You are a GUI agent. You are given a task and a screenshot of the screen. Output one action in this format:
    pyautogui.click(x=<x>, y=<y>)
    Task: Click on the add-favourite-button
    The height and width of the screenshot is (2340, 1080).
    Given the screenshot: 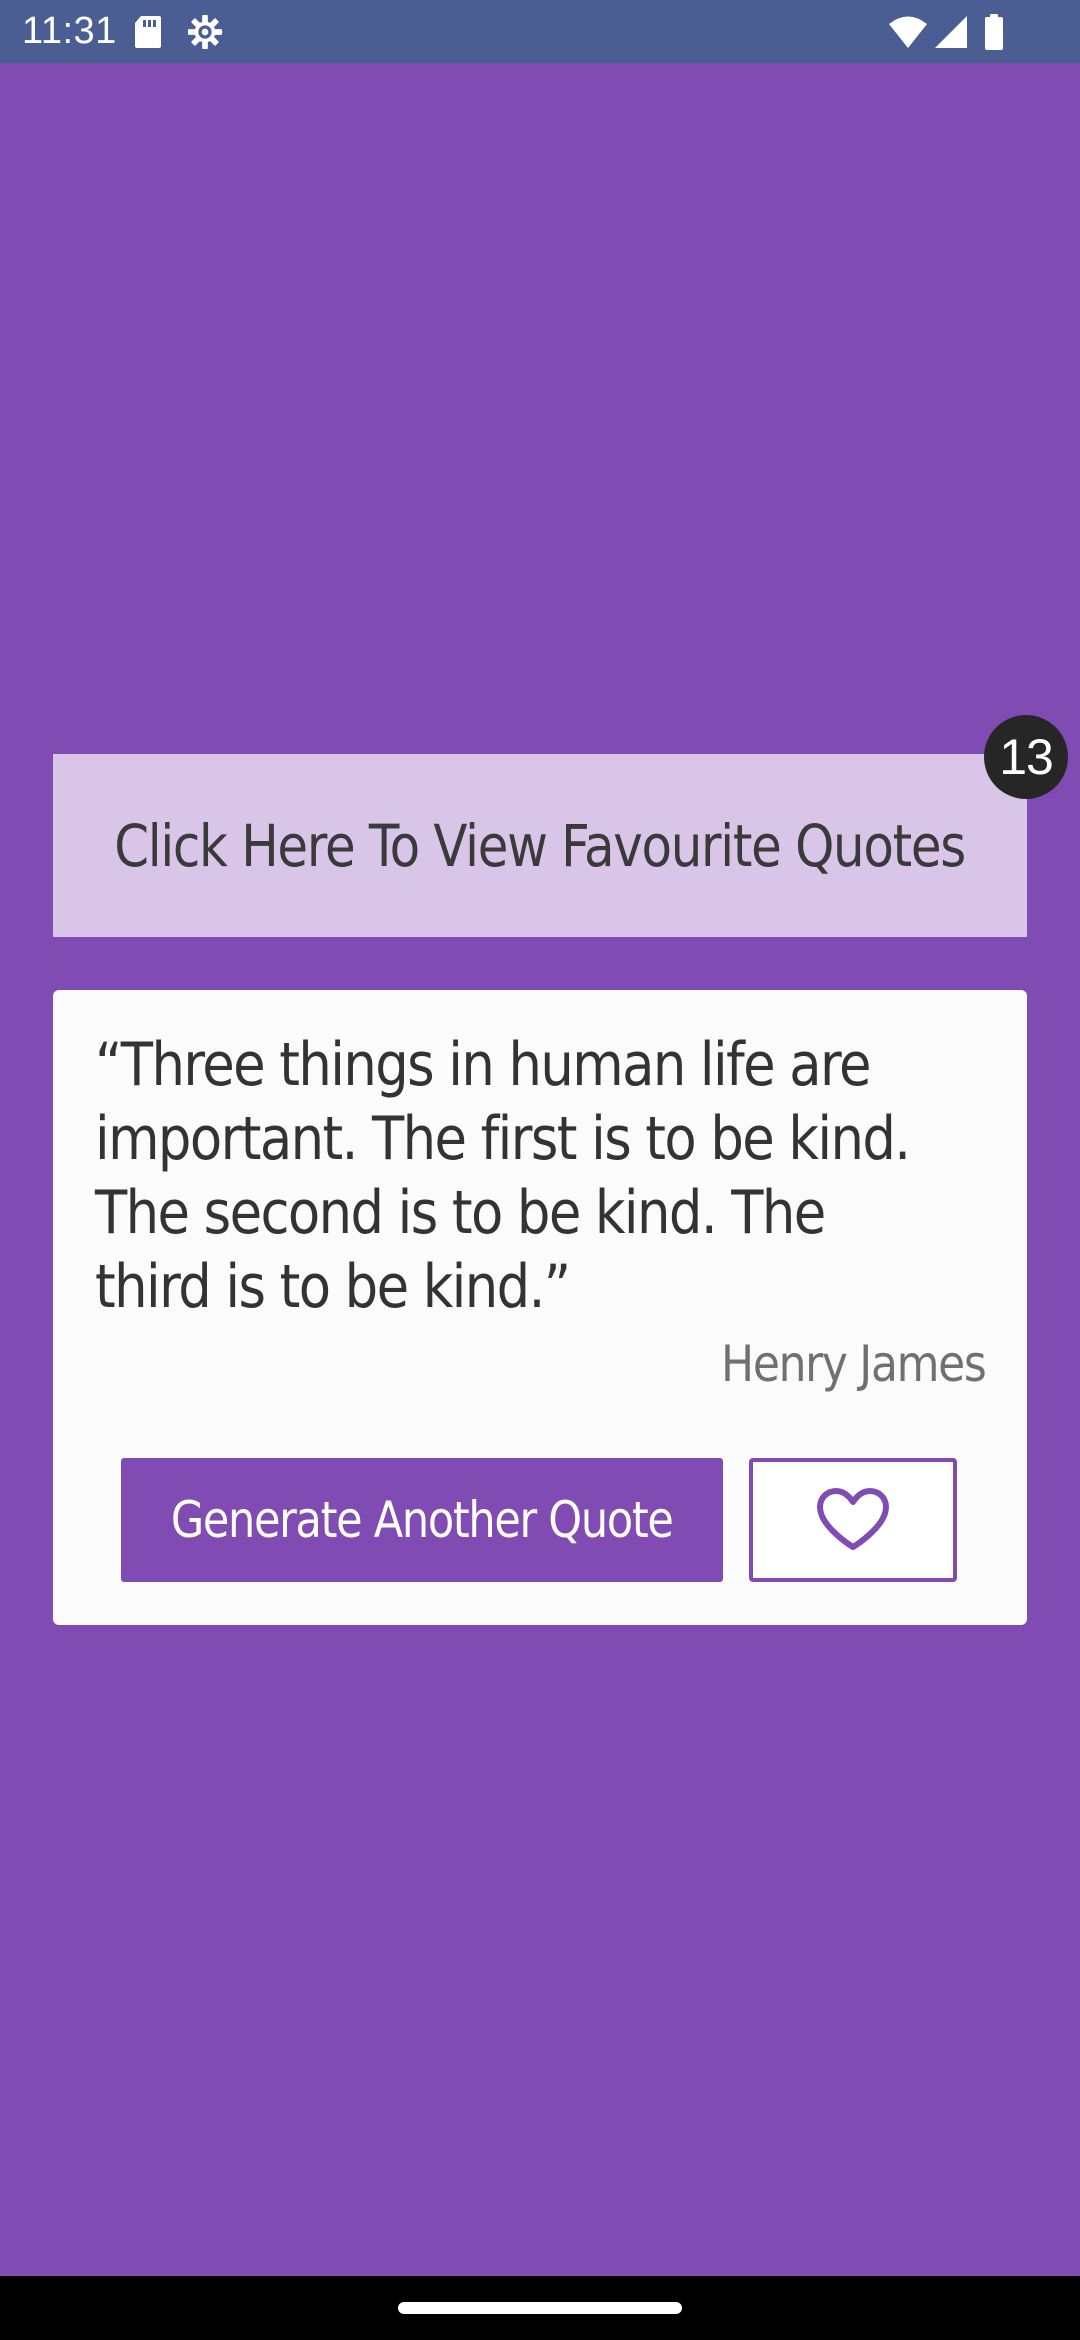 What is the action you would take?
    pyautogui.click(x=853, y=1520)
    